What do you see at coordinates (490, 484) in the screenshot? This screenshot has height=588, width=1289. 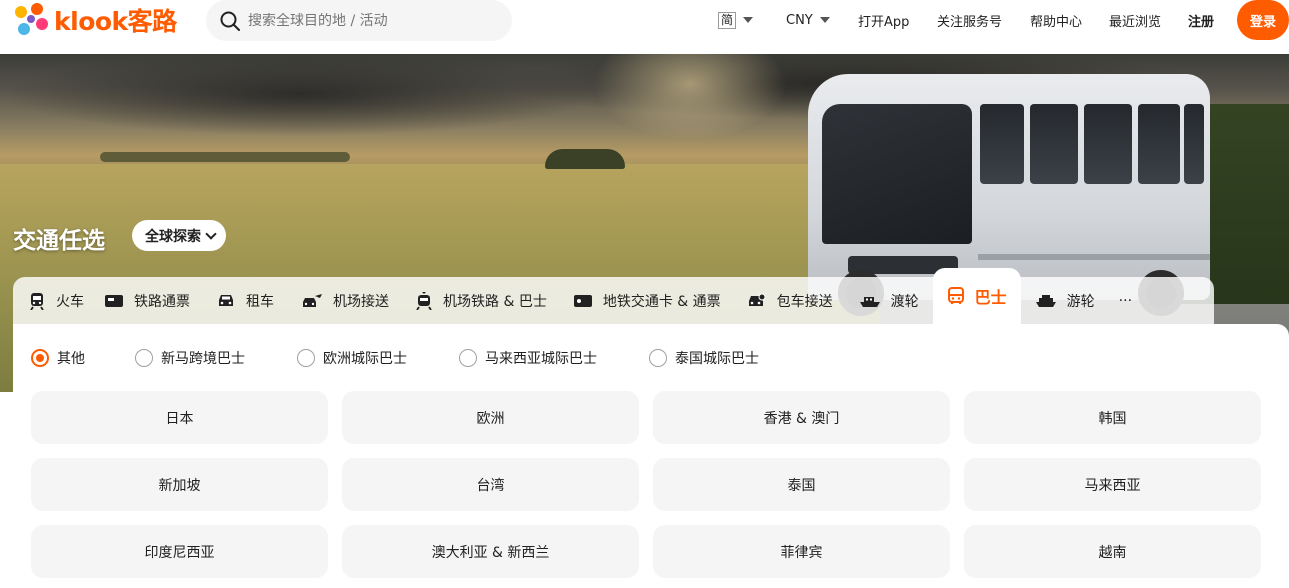 I see `destination-tile: 台湾` at bounding box center [490, 484].